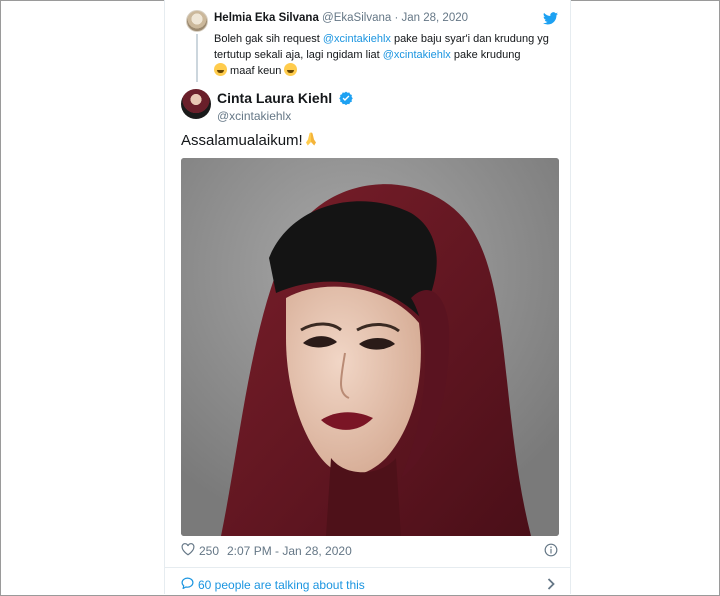  Describe the element at coordinates (266, 18) in the screenshot. I see `reply-author-name: Helmia Eka Silvana` at that location.